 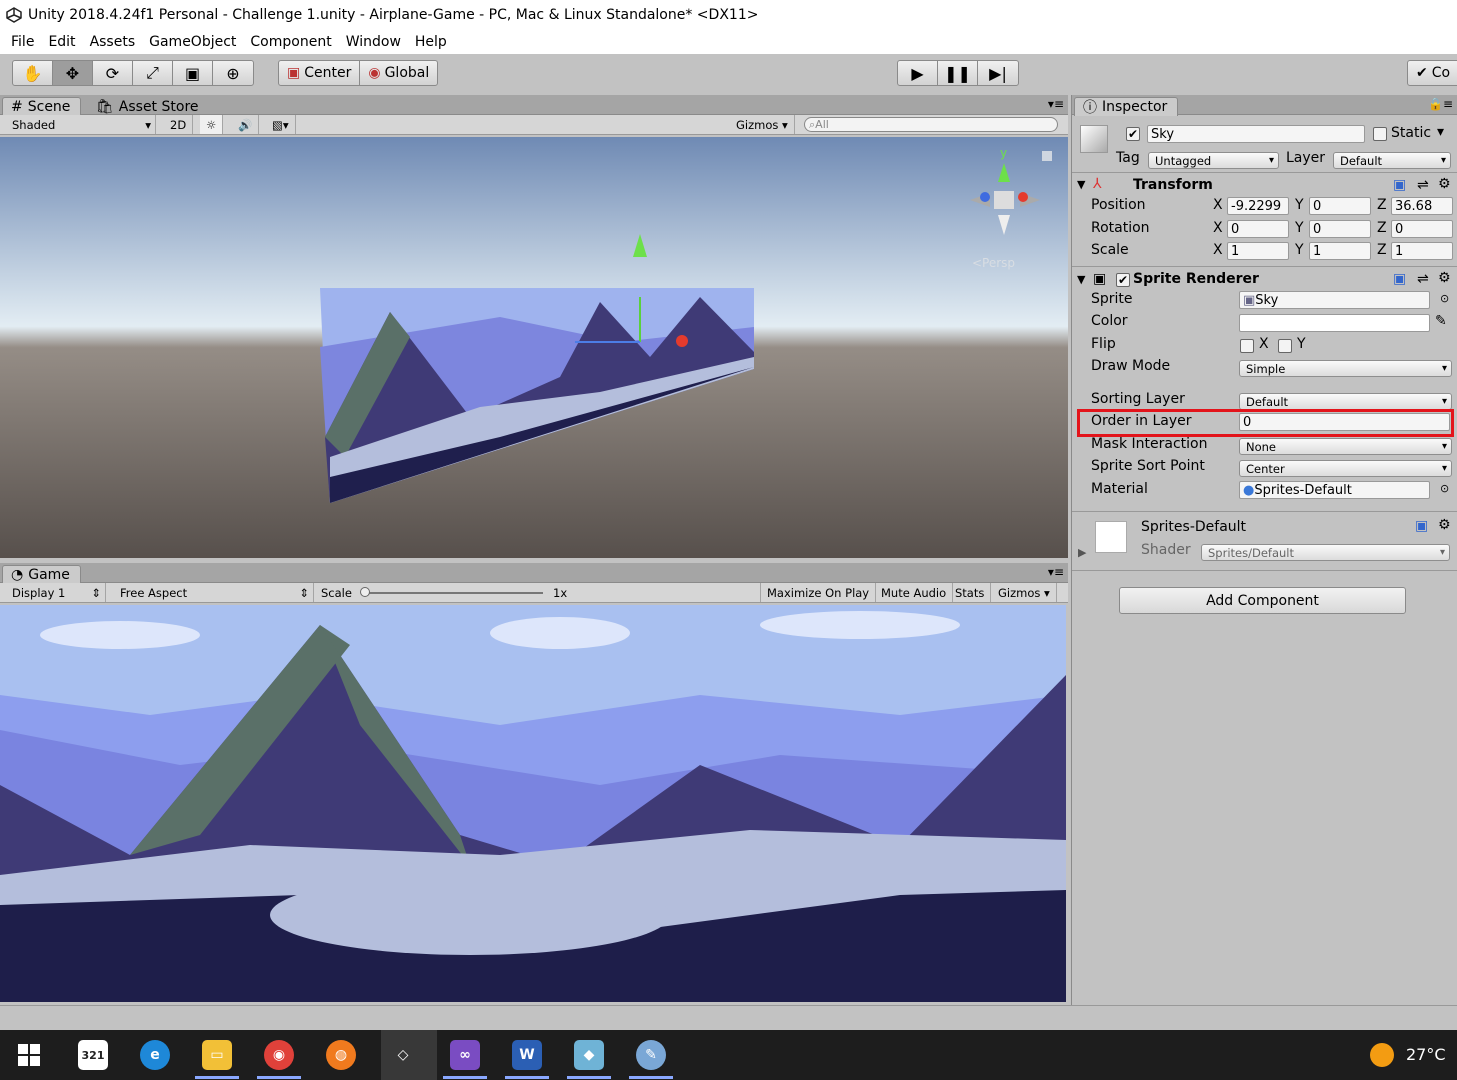 I want to click on scene-search-input: ⌕All, so click(x=931, y=124).